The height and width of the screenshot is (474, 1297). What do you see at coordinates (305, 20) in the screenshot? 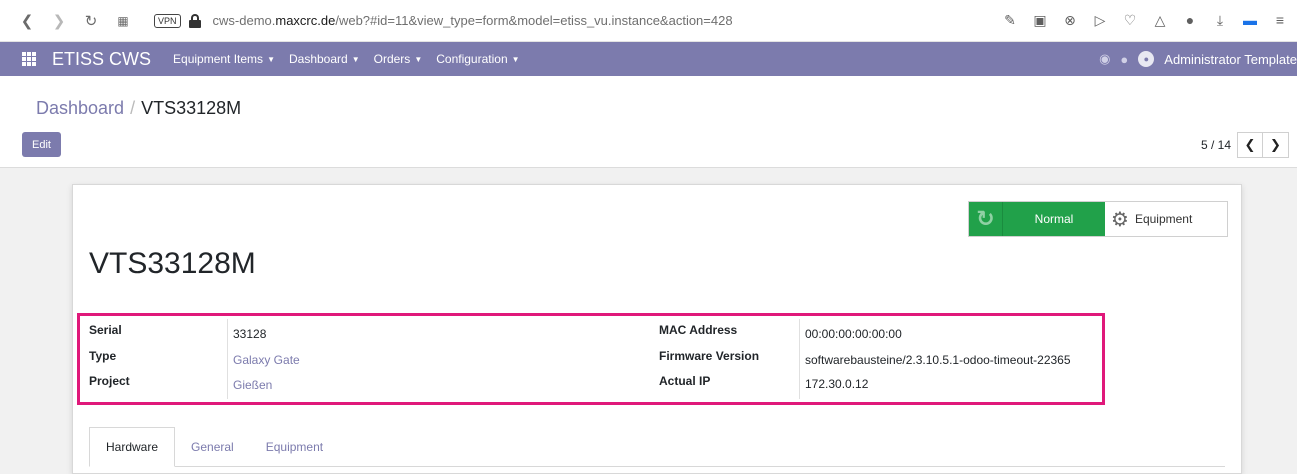
I see `url-host: maxcrc.de` at bounding box center [305, 20].